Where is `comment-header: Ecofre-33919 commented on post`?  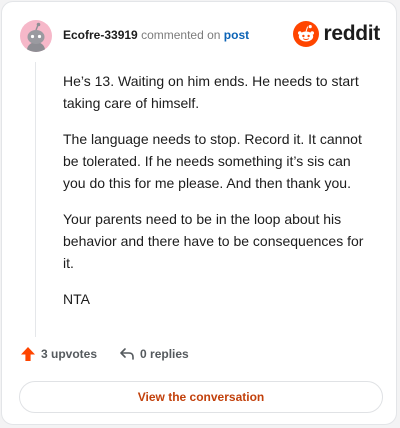 comment-header: Ecofre-33919 commented on post is located at coordinates (156, 35).